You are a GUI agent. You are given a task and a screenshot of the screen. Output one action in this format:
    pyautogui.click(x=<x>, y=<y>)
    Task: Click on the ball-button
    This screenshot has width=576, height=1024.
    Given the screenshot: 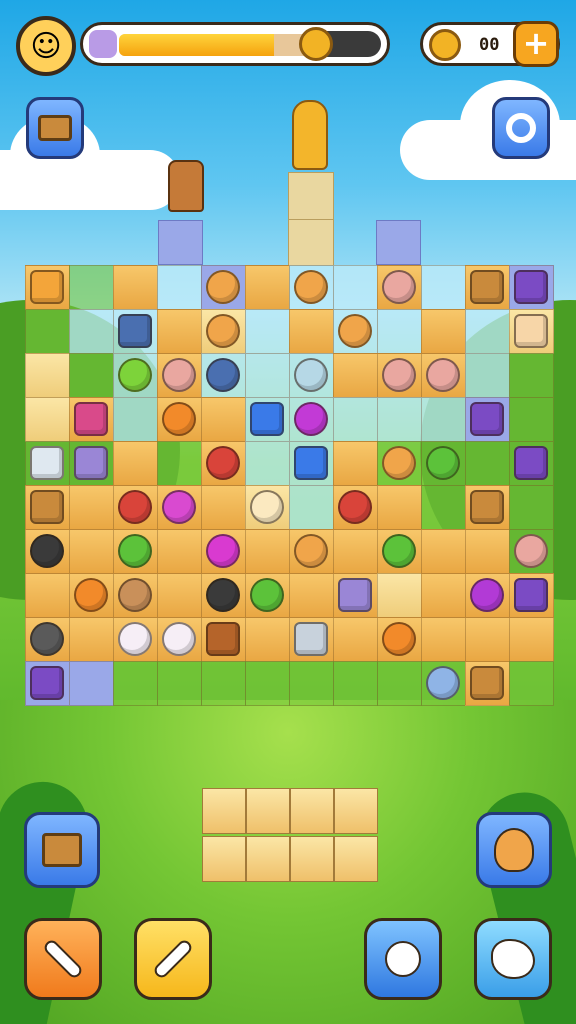 What is the action you would take?
    pyautogui.click(x=403, y=959)
    